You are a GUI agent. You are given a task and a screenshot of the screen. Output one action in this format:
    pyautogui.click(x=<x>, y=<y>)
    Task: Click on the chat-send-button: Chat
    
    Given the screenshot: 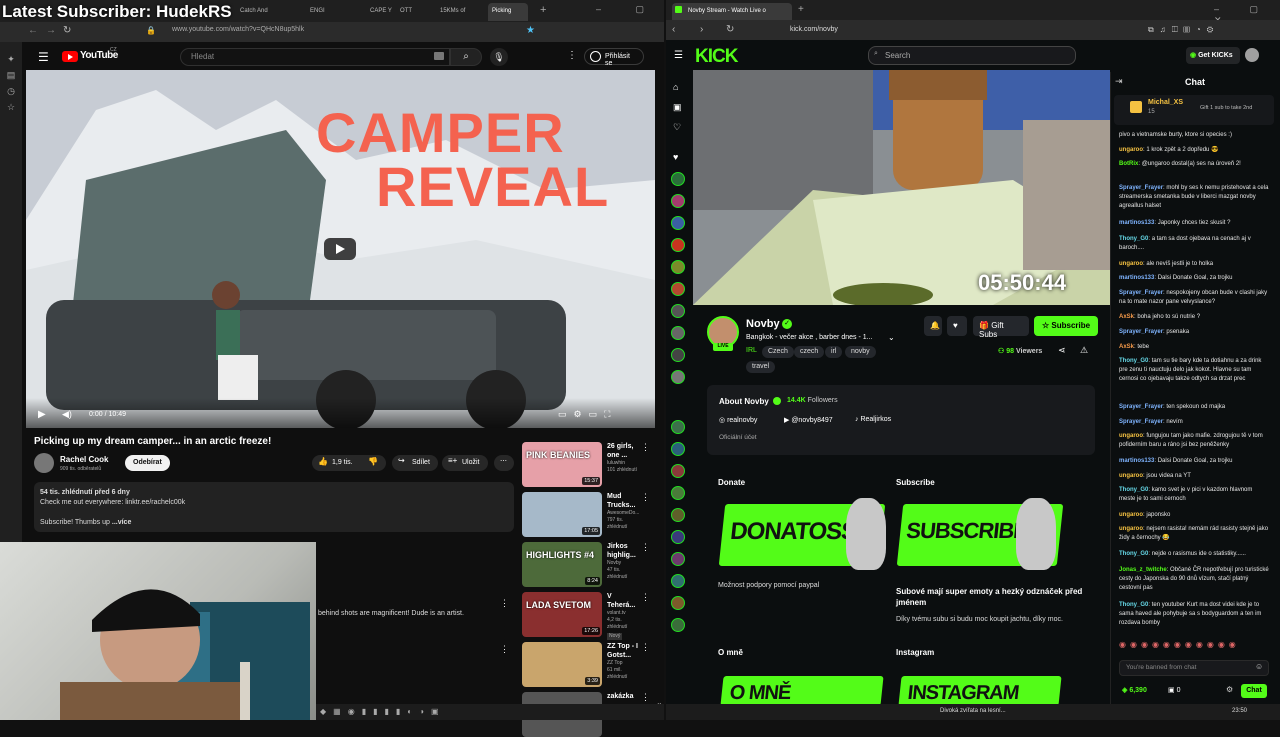 What is the action you would take?
    pyautogui.click(x=1254, y=691)
    